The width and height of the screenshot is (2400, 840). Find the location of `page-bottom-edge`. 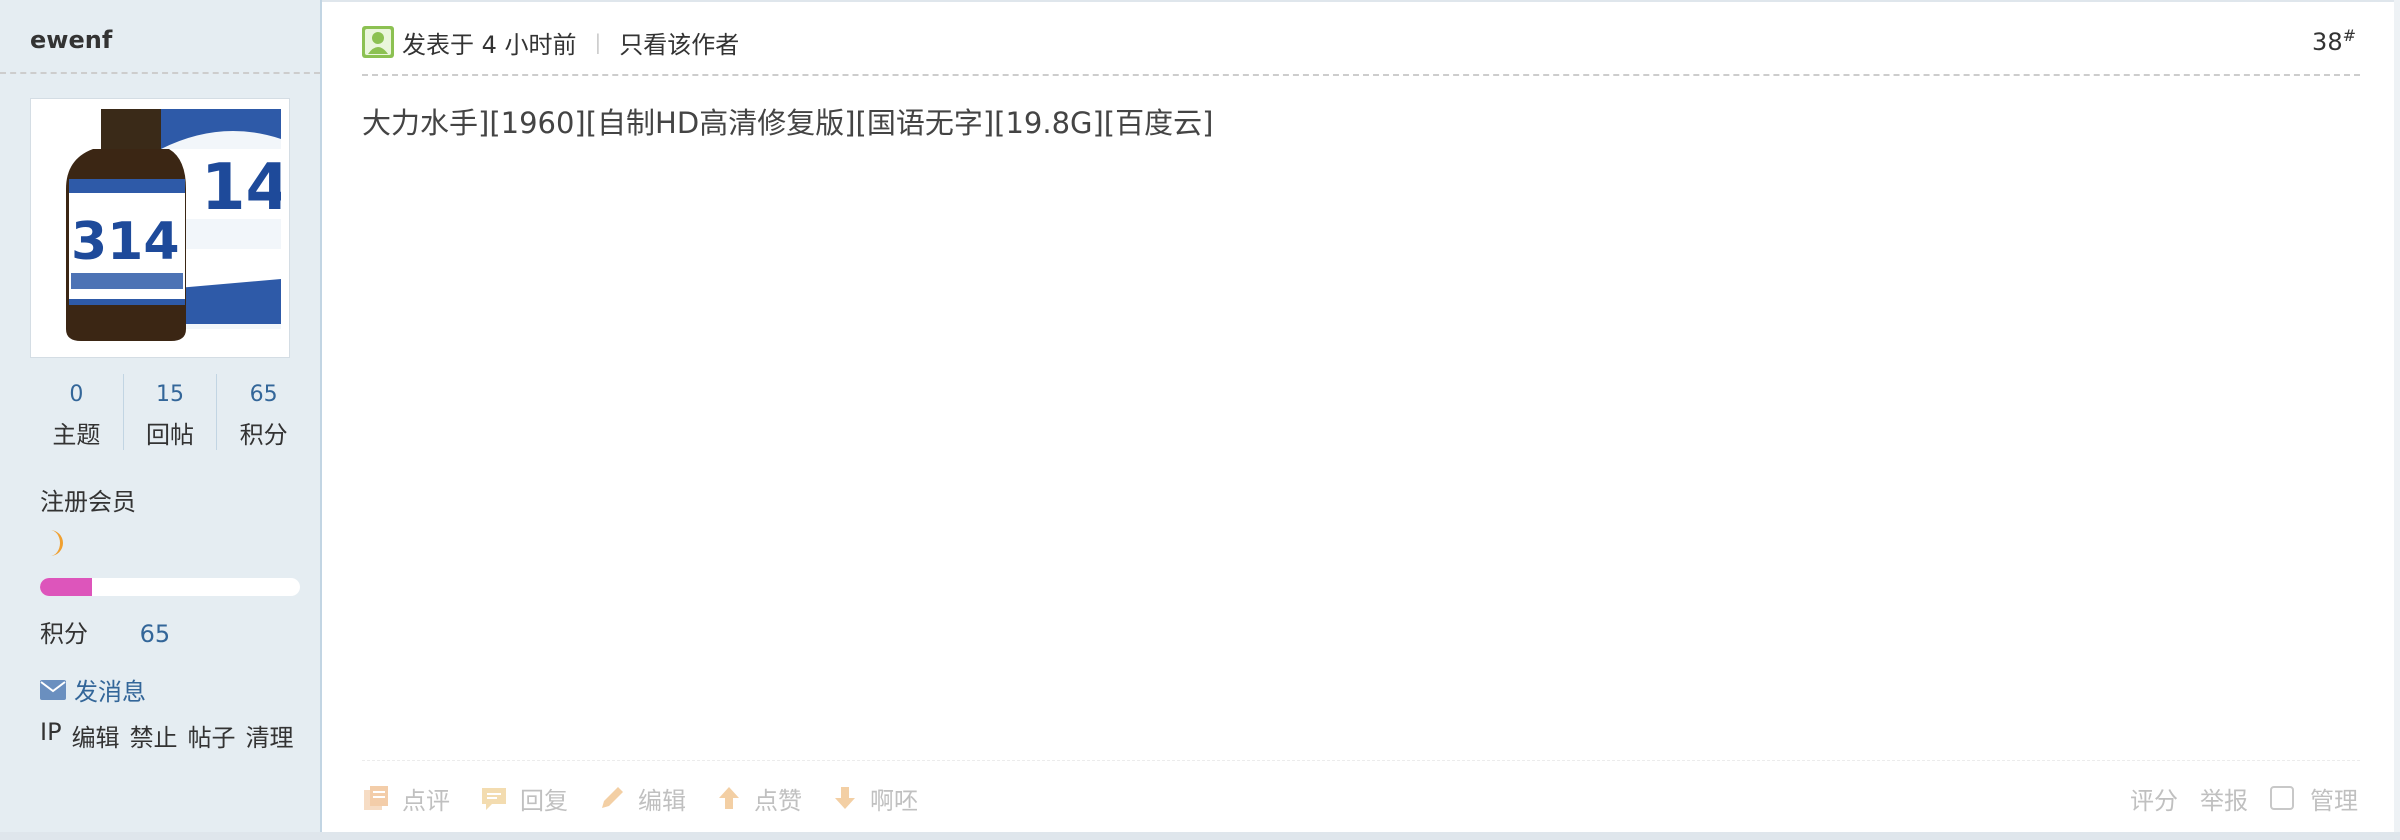

page-bottom-edge is located at coordinates (1200, 836).